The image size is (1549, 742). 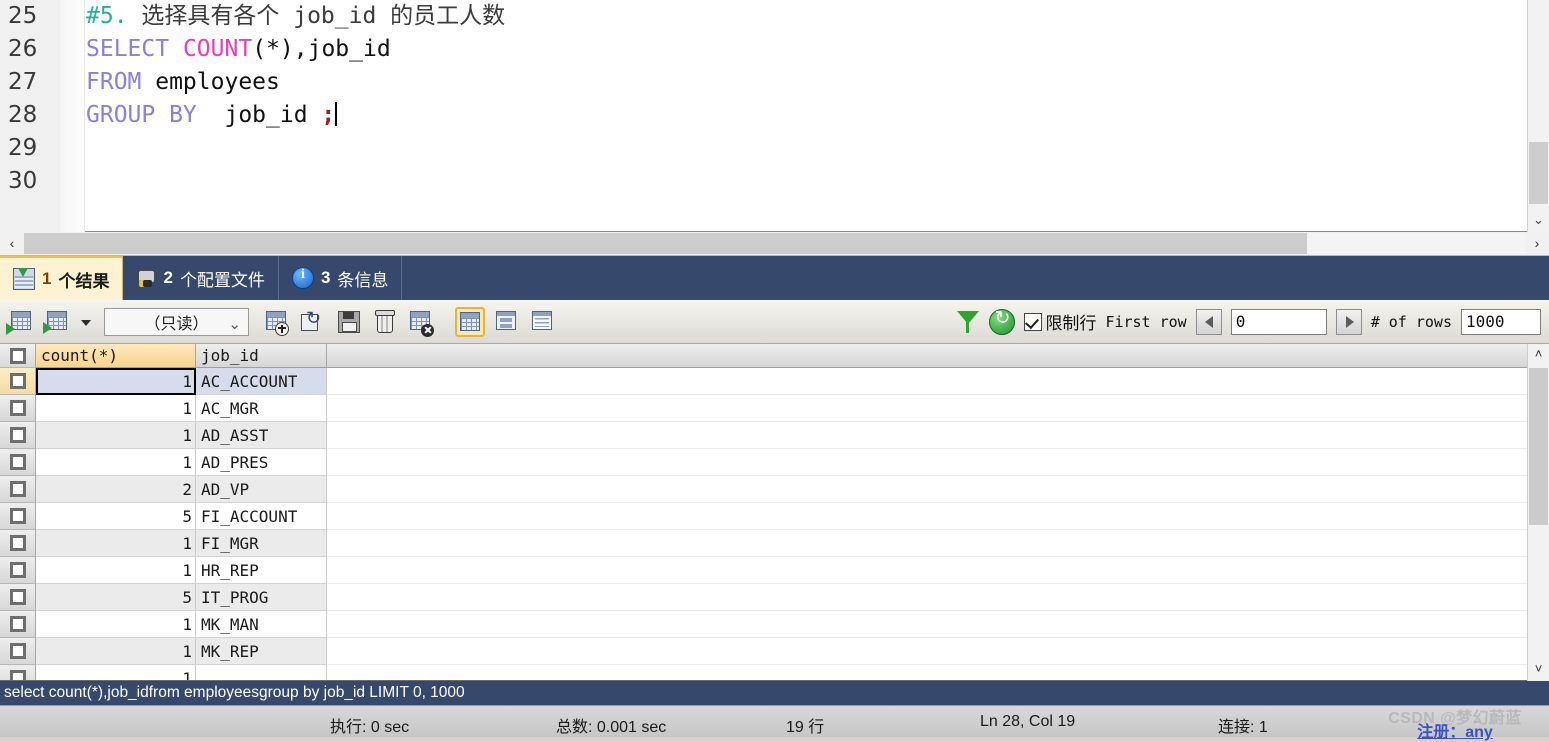 I want to click on cell-jobid: AD_VP, so click(x=261, y=489).